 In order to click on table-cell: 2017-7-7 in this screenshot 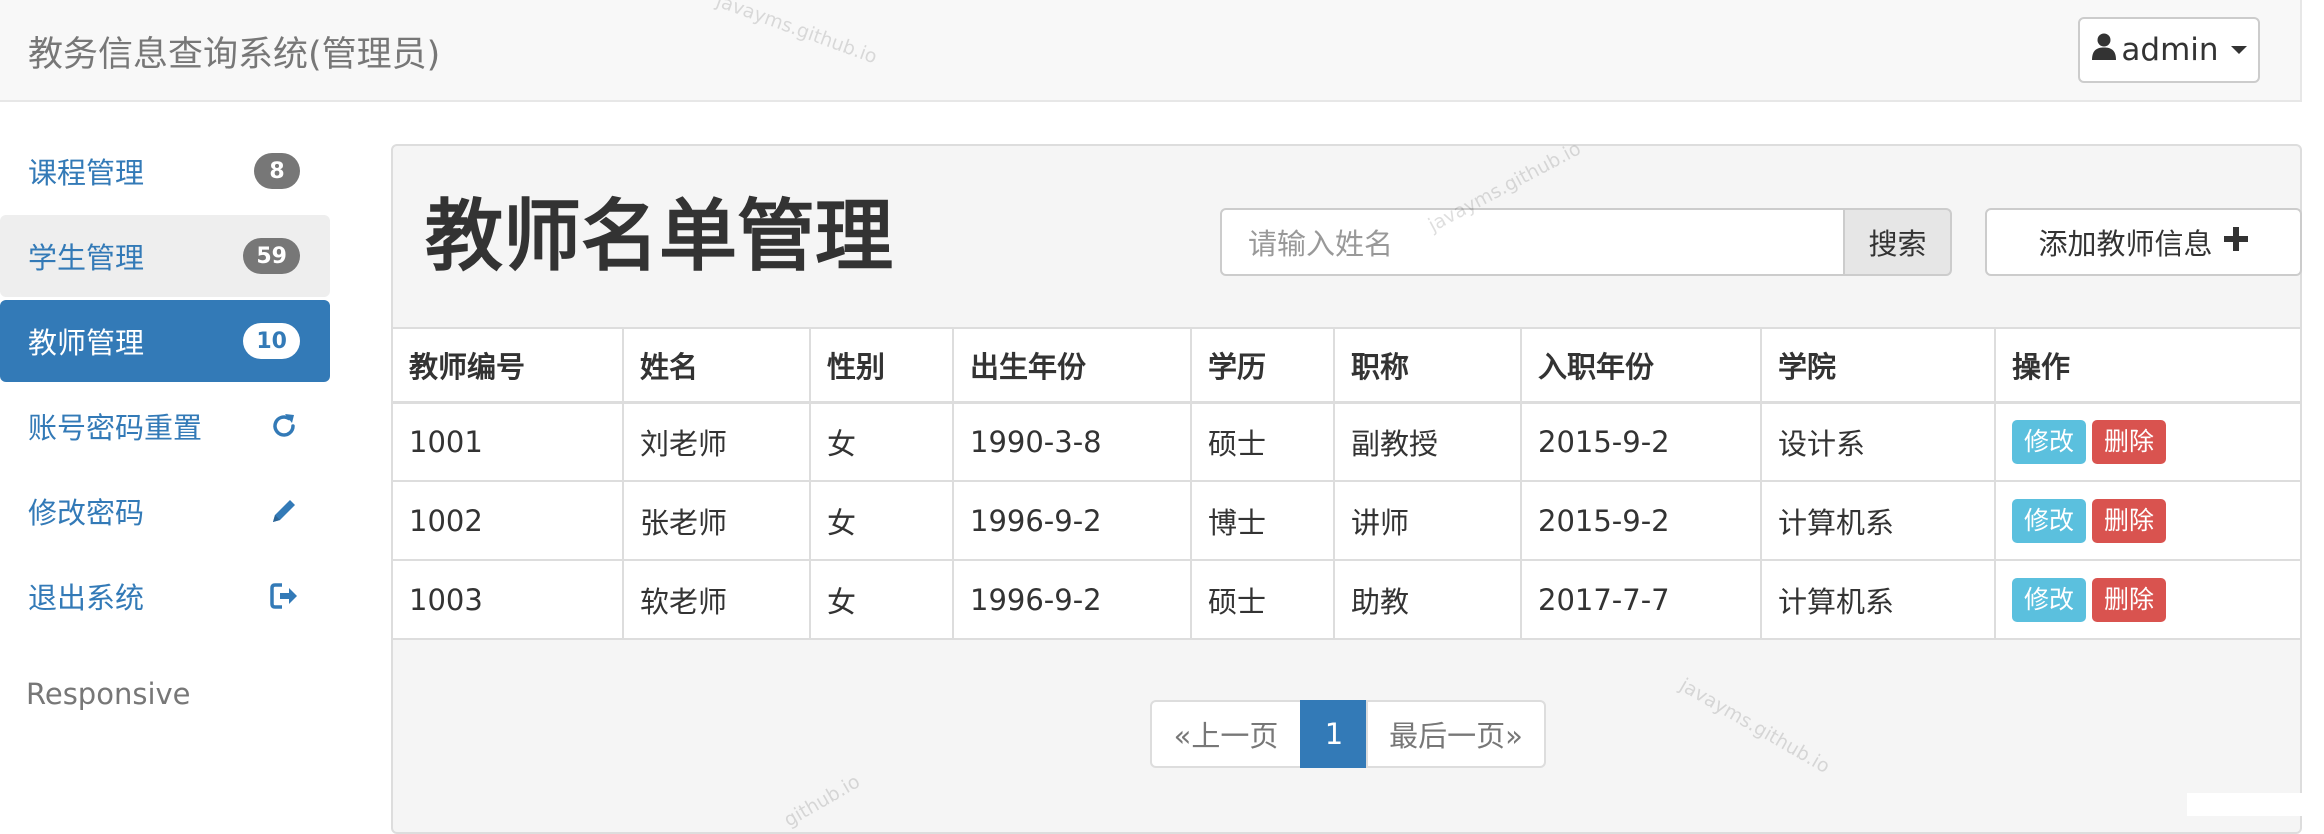, I will do `click(1641, 599)`.